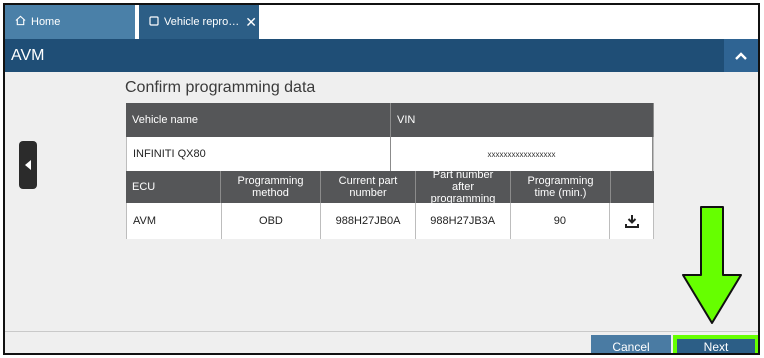  I want to click on page-title: AVM, so click(28, 55).